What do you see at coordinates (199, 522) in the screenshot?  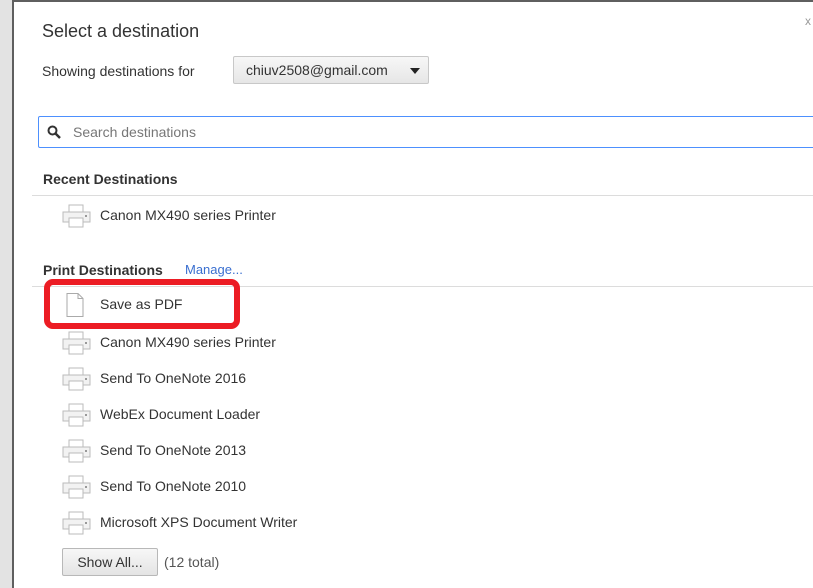 I see `destination-label: Microsoft XPS Document Writer` at bounding box center [199, 522].